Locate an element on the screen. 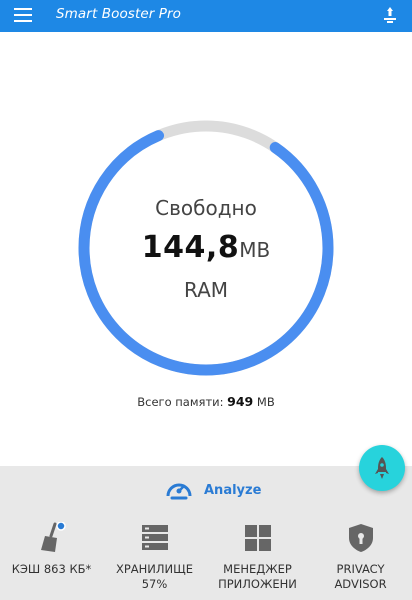 The image size is (412, 600). tool-cache-label: КЭШ 863 КБ* is located at coordinates (51, 569).